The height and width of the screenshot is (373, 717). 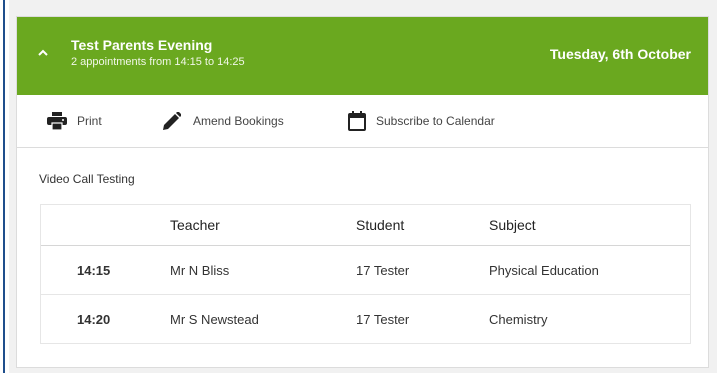 What do you see at coordinates (43, 53) in the screenshot?
I see `chevron-up-icon` at bounding box center [43, 53].